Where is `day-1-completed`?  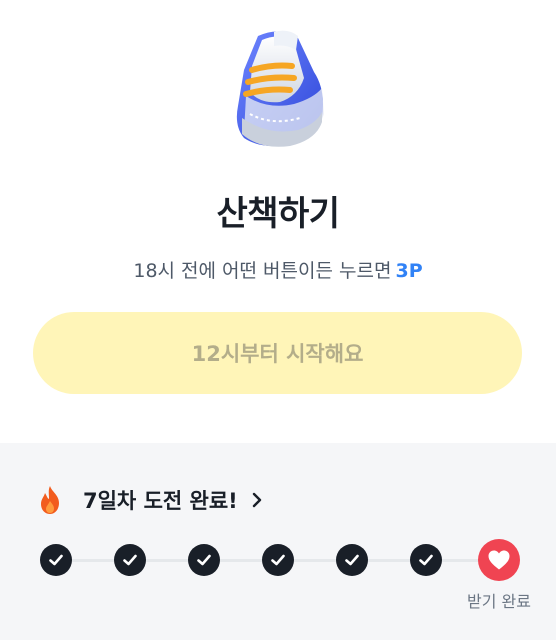 day-1-completed is located at coordinates (56, 560).